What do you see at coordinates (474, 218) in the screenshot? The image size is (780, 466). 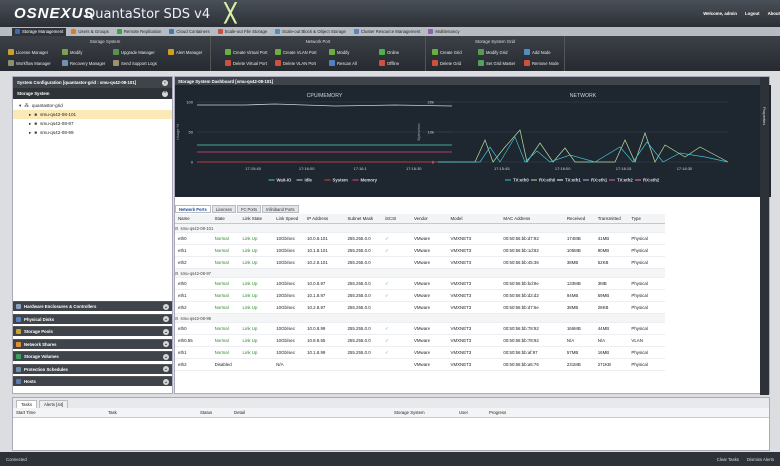 I see `column-header-model: Model` at bounding box center [474, 218].